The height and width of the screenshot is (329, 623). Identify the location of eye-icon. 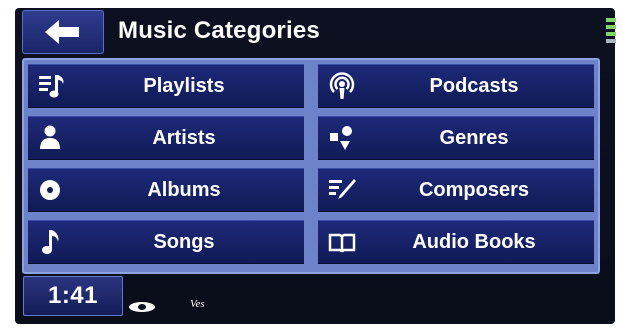
(142, 307).